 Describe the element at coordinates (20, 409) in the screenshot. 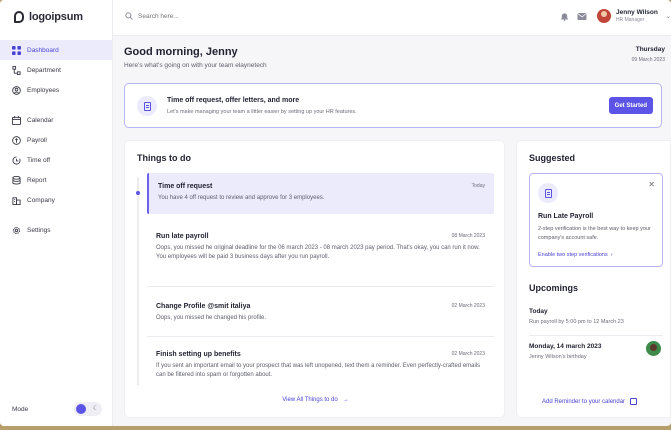

I see `mode-label: Mode` at that location.